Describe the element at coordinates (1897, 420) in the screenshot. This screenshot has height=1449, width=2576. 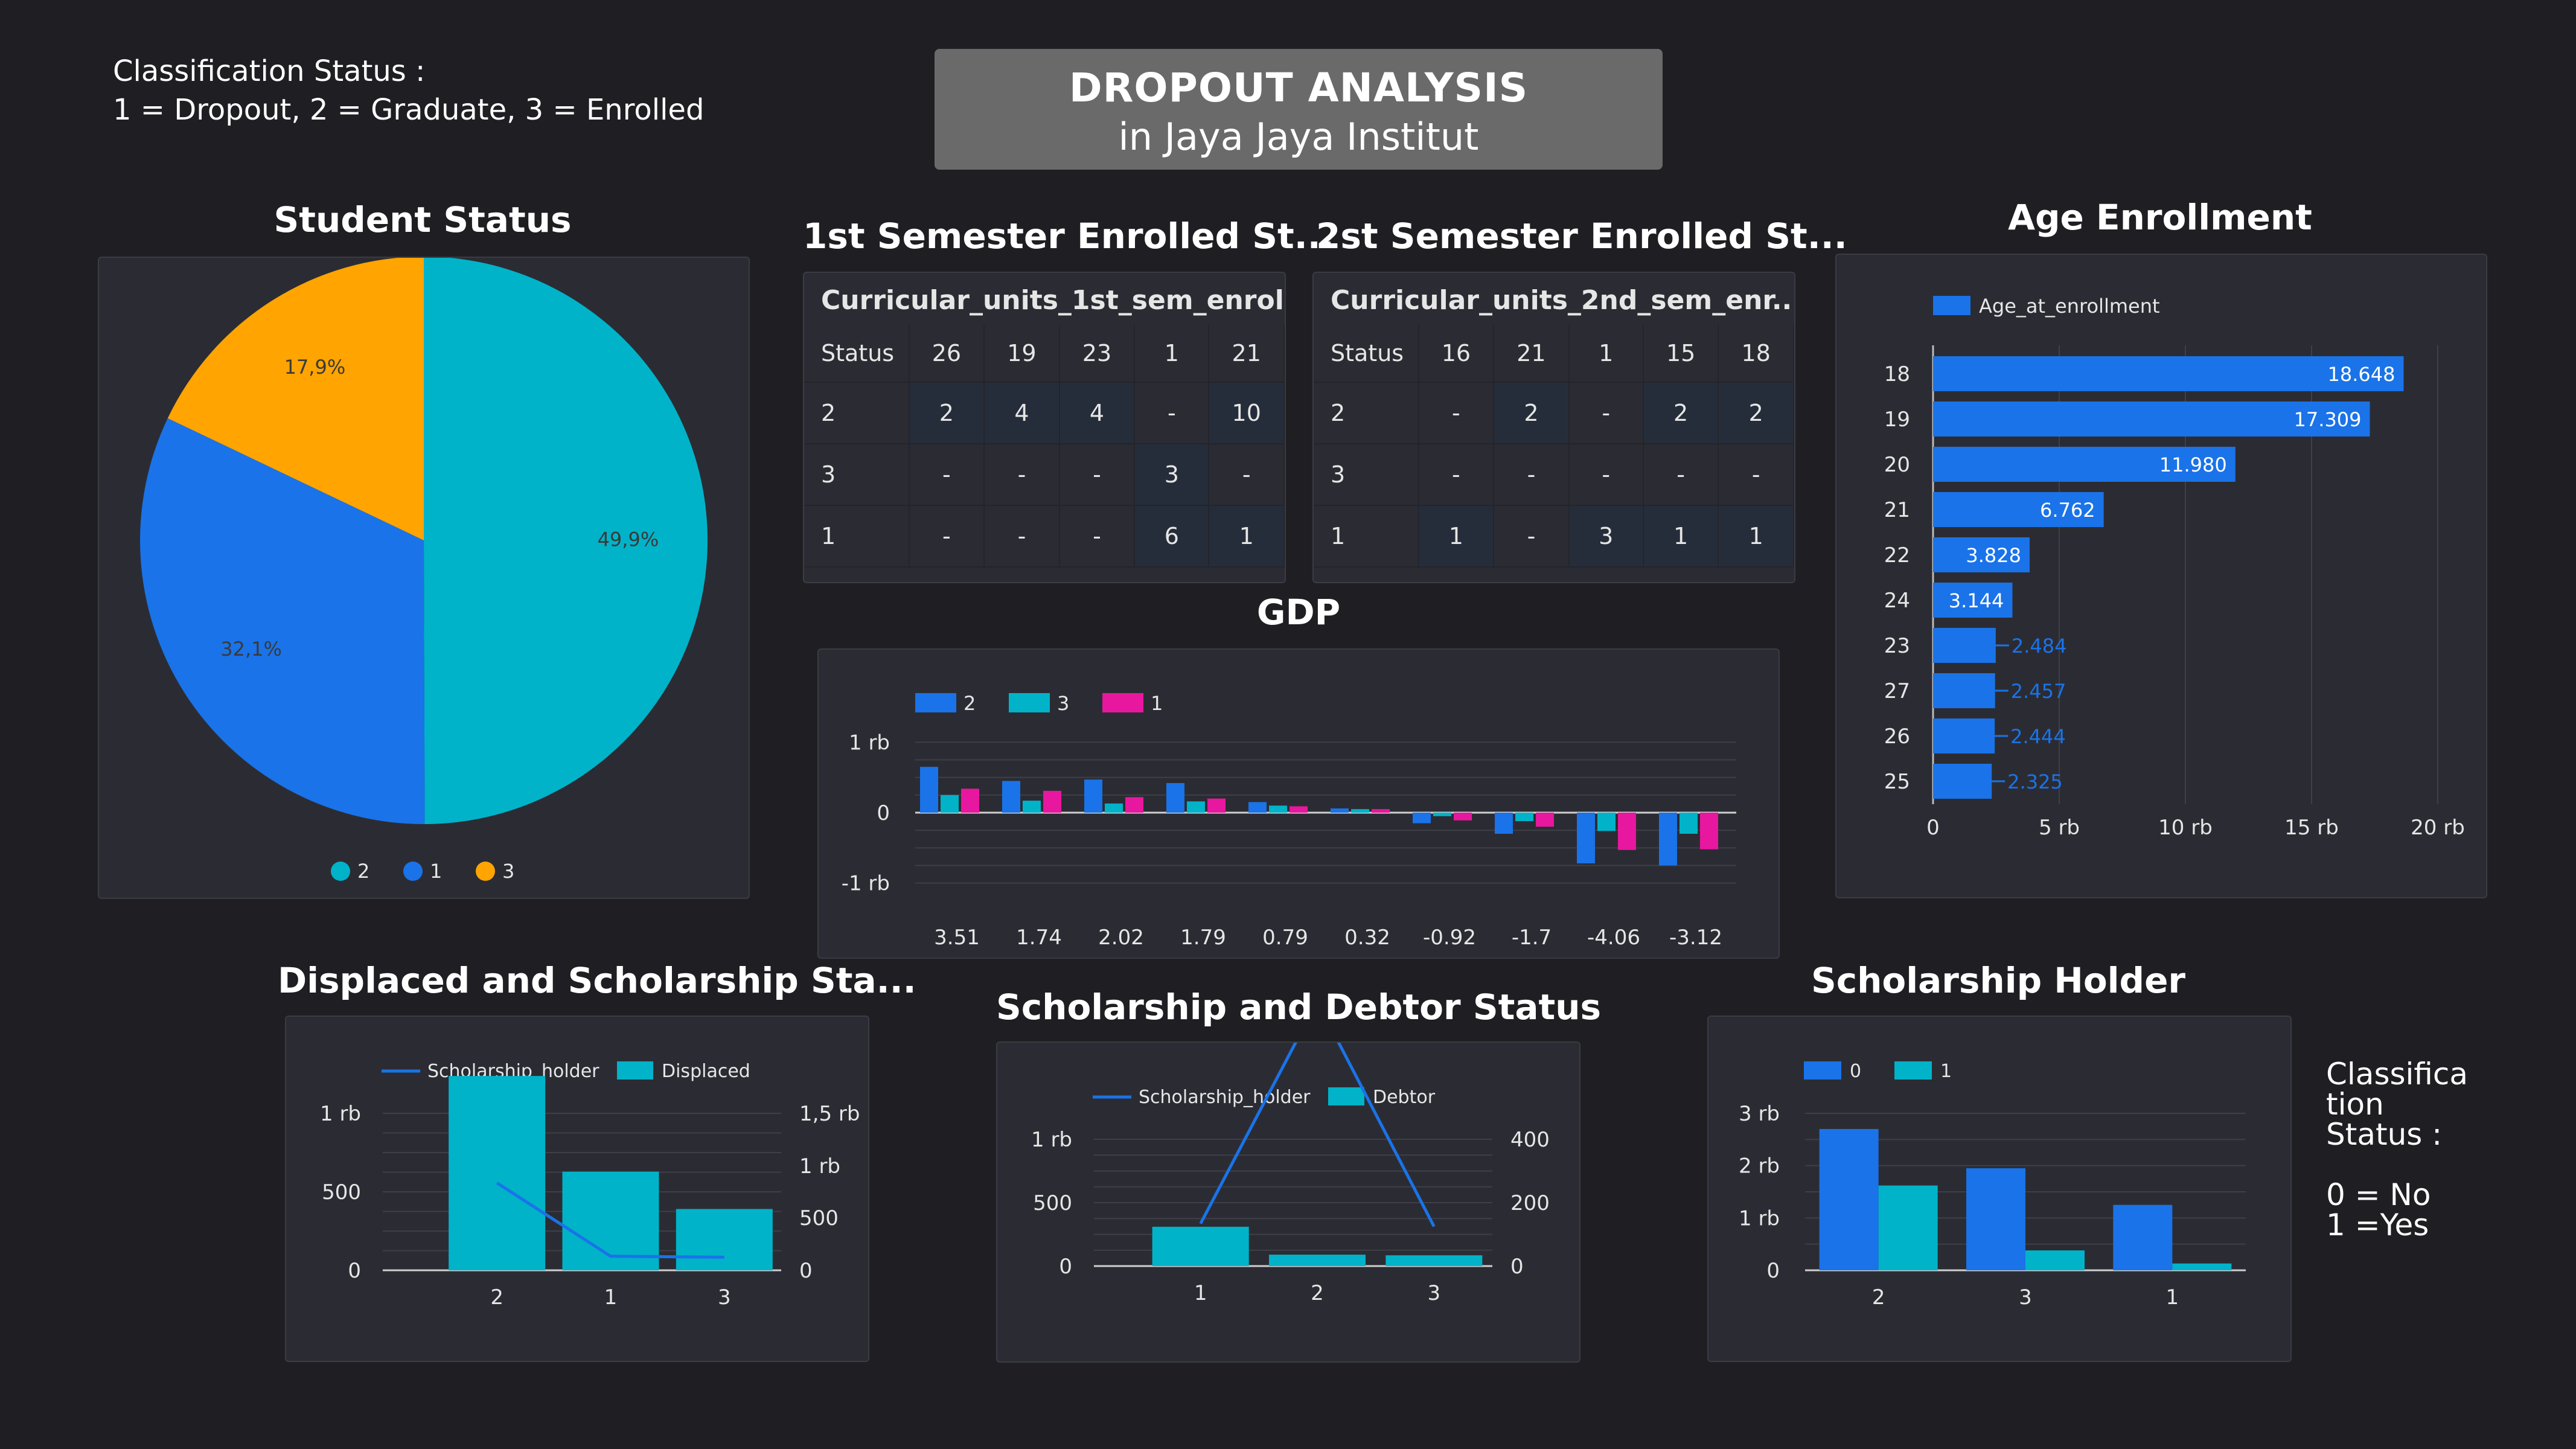
I see `y-tick-label: 19` at that location.